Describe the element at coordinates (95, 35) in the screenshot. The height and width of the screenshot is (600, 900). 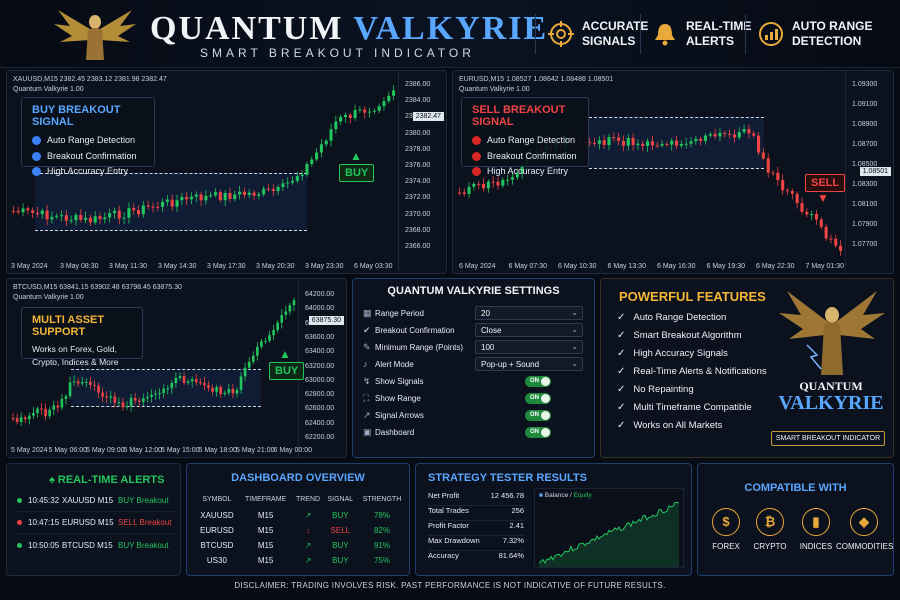
I see `valkyrie-logo-icon` at that location.